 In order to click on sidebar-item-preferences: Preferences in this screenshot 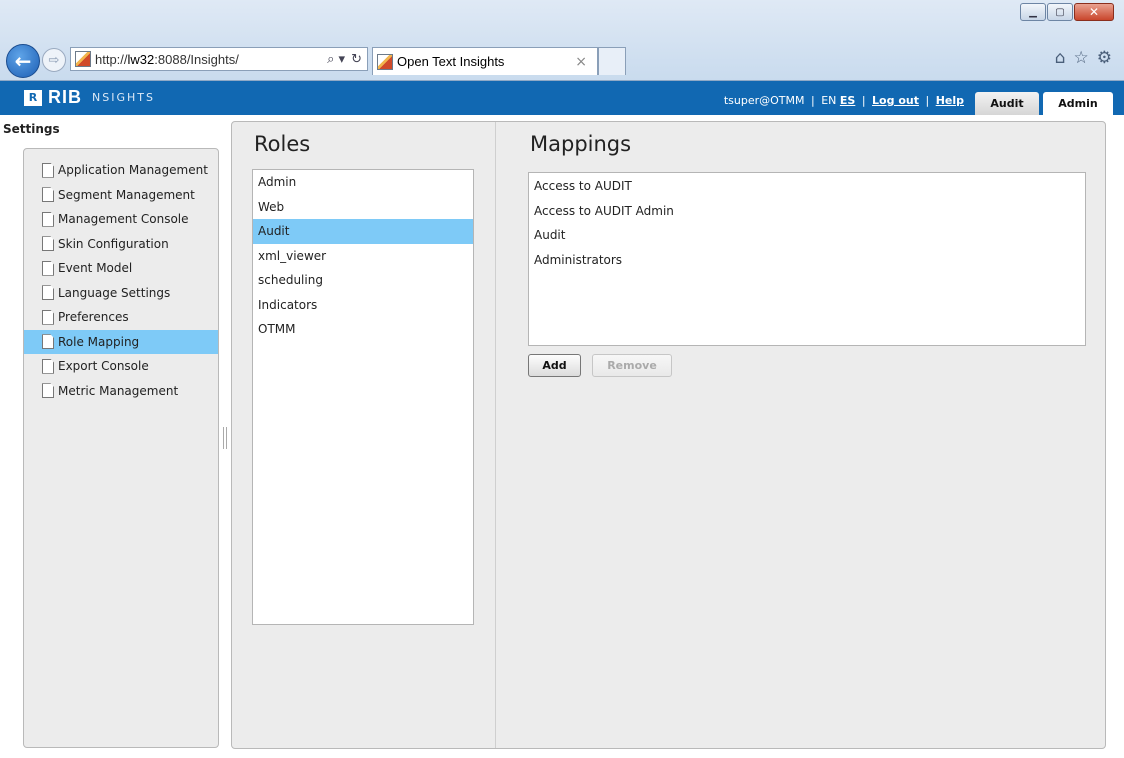, I will do `click(121, 317)`.